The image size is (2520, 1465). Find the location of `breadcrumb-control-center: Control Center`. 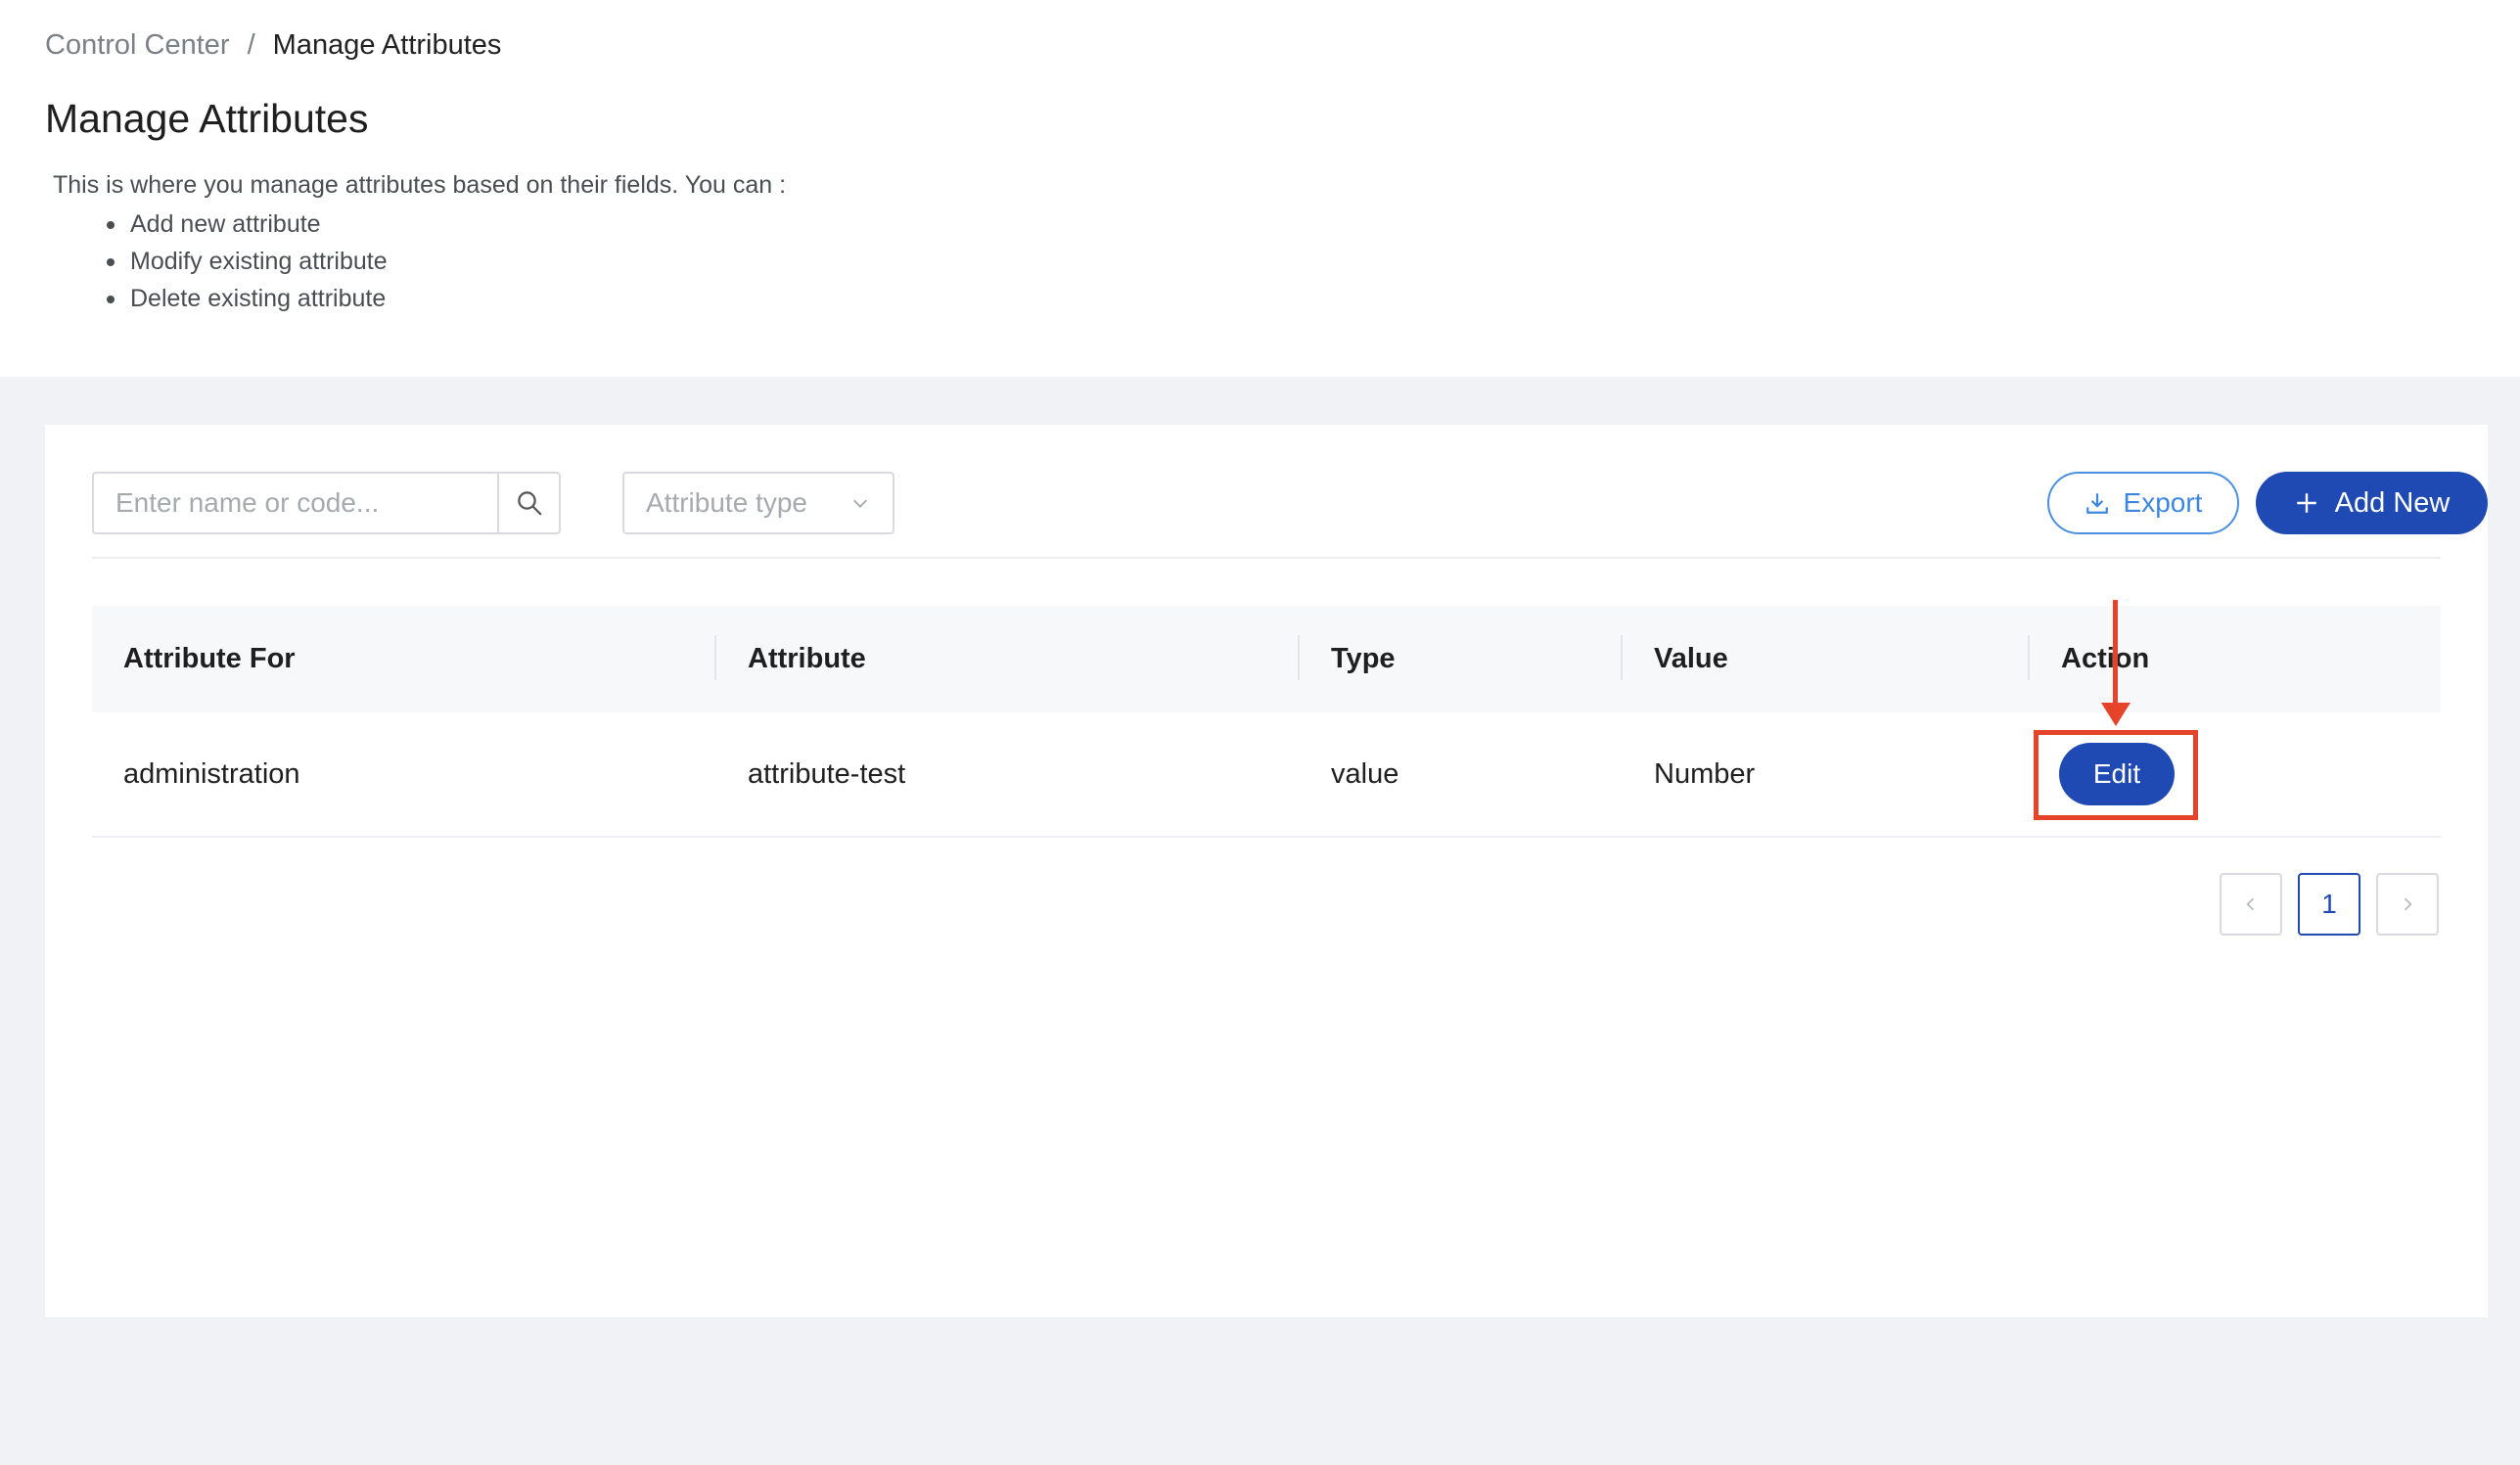

breadcrumb-control-center: Control Center is located at coordinates (137, 45).